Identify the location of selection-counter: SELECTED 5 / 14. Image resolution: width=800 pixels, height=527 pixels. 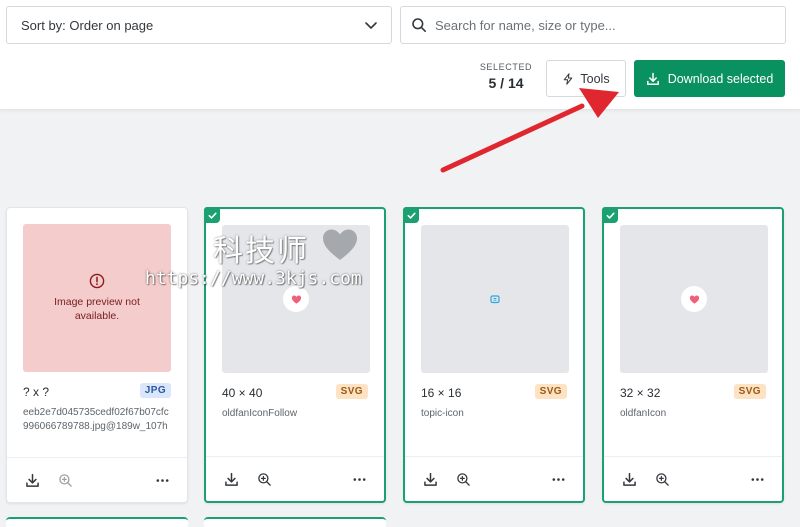
(506, 76).